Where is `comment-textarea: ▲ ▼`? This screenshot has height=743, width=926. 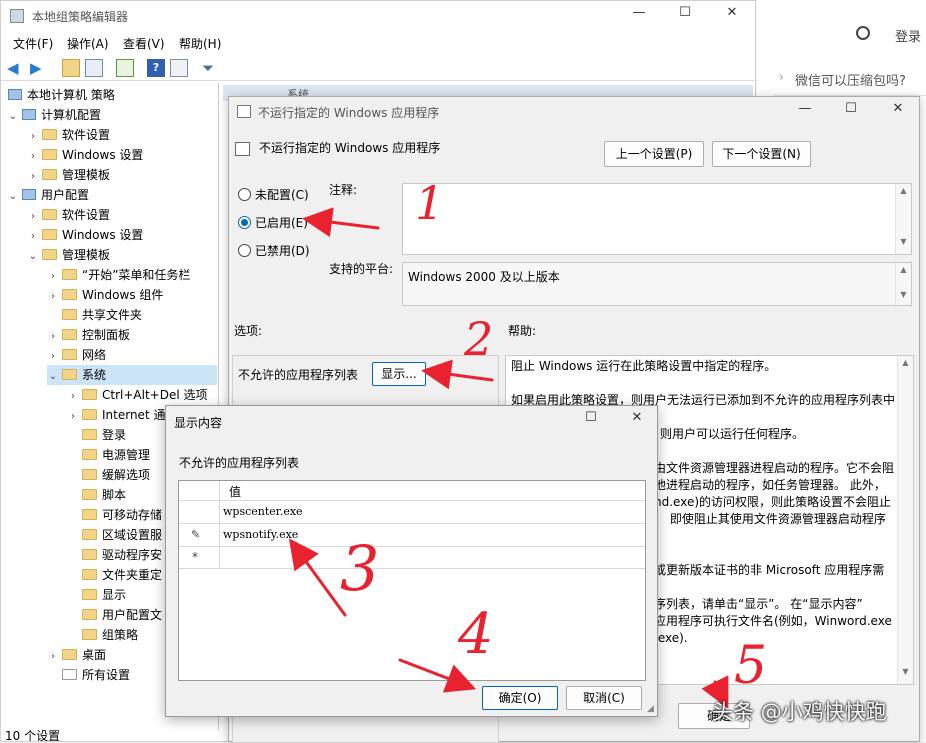
comment-textarea: ▲ ▼ is located at coordinates (657, 219).